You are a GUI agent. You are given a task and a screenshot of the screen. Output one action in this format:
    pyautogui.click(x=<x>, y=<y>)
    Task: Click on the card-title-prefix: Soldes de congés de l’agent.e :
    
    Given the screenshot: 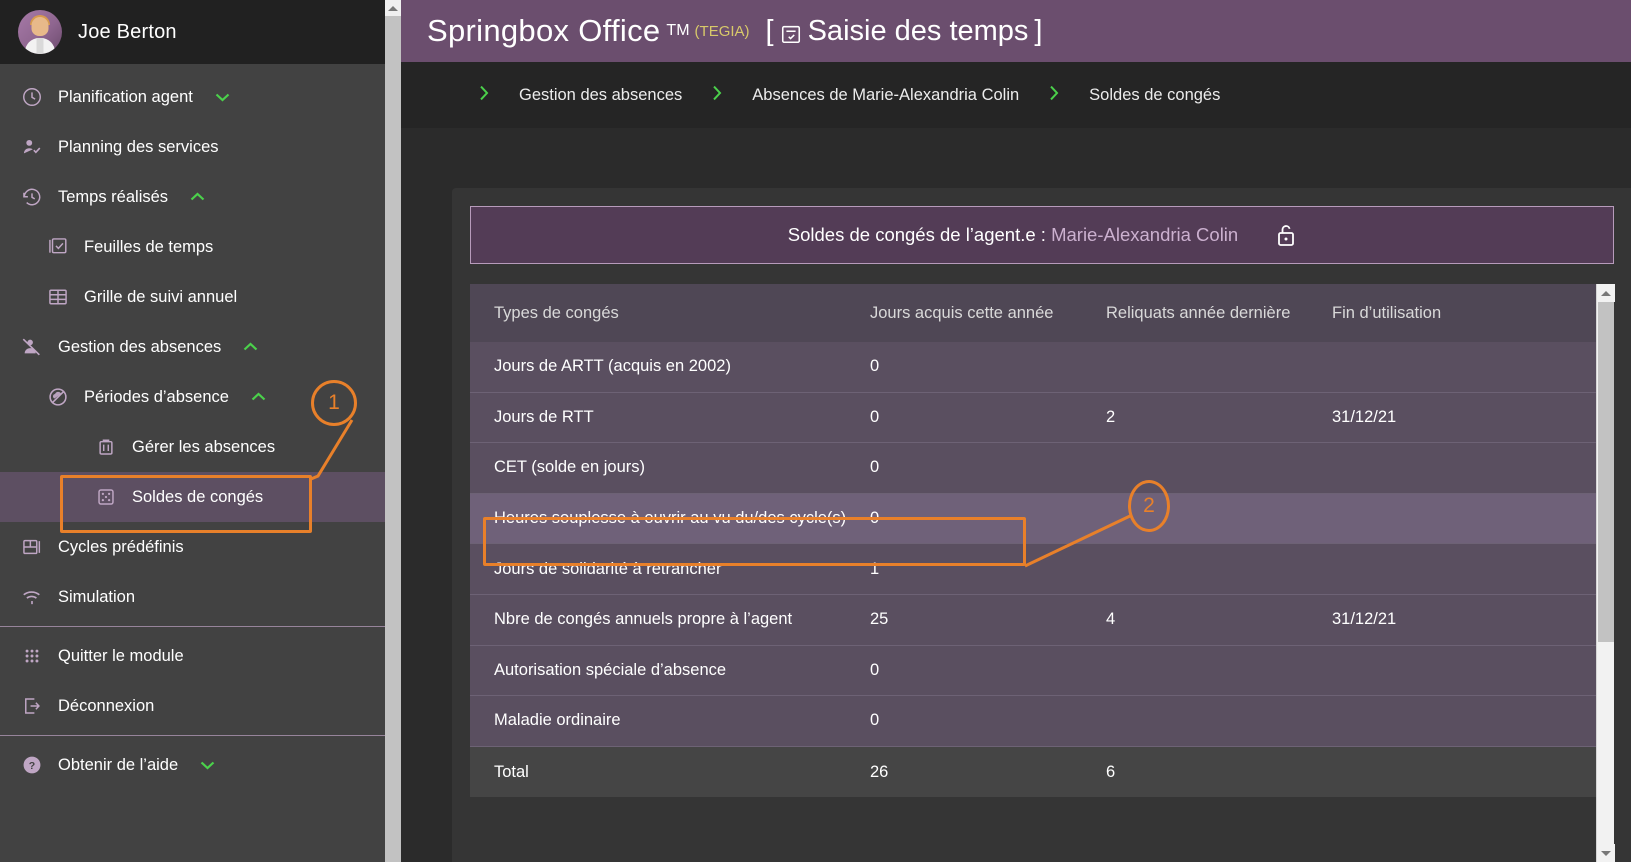 What is the action you would take?
    pyautogui.click(x=919, y=234)
    